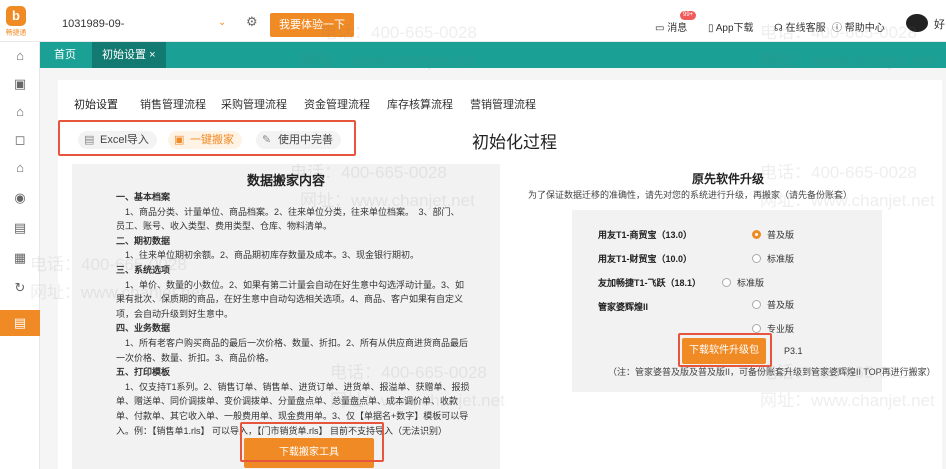 This screenshot has height=469, width=946. What do you see at coordinates (253, 22) in the screenshot?
I see `gear-icon: ⚙` at bounding box center [253, 22].